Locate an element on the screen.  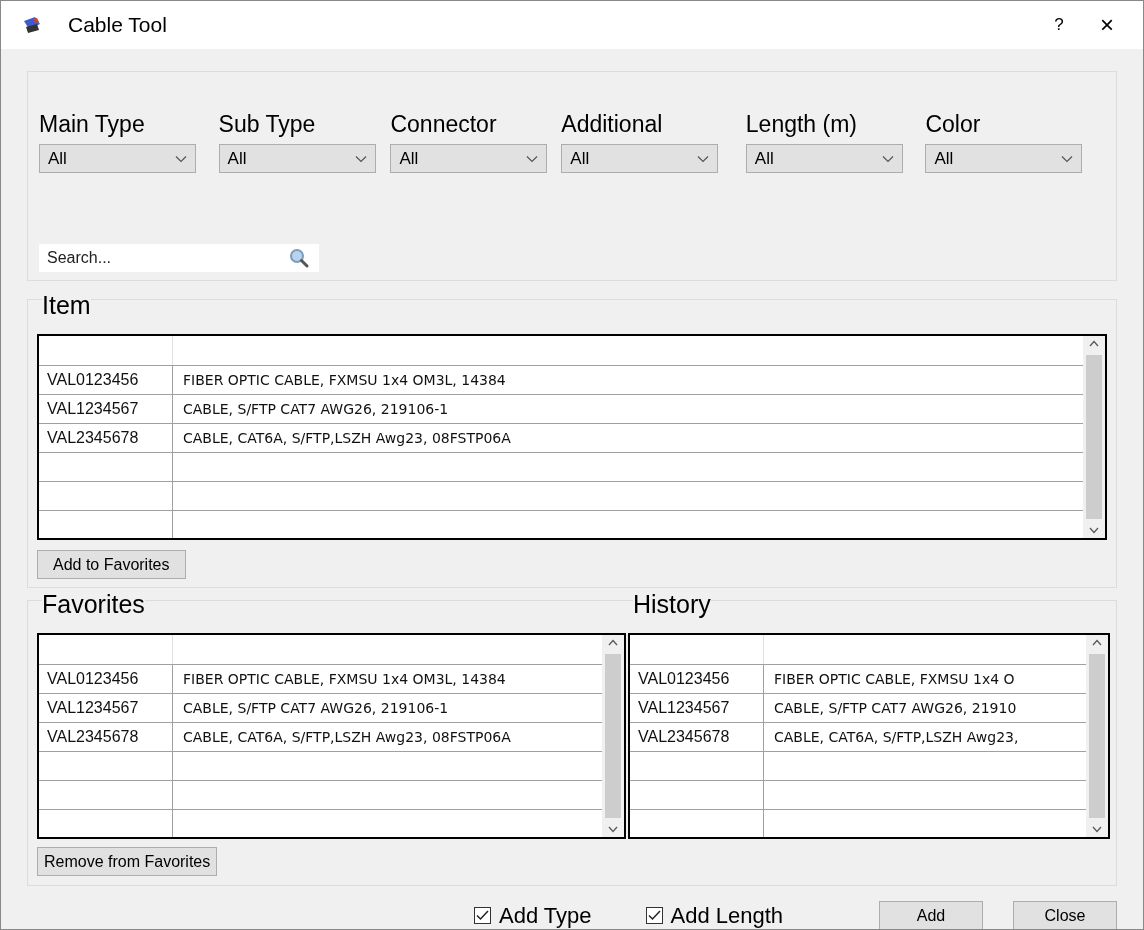
close-button: × is located at coordinates (1107, 25).